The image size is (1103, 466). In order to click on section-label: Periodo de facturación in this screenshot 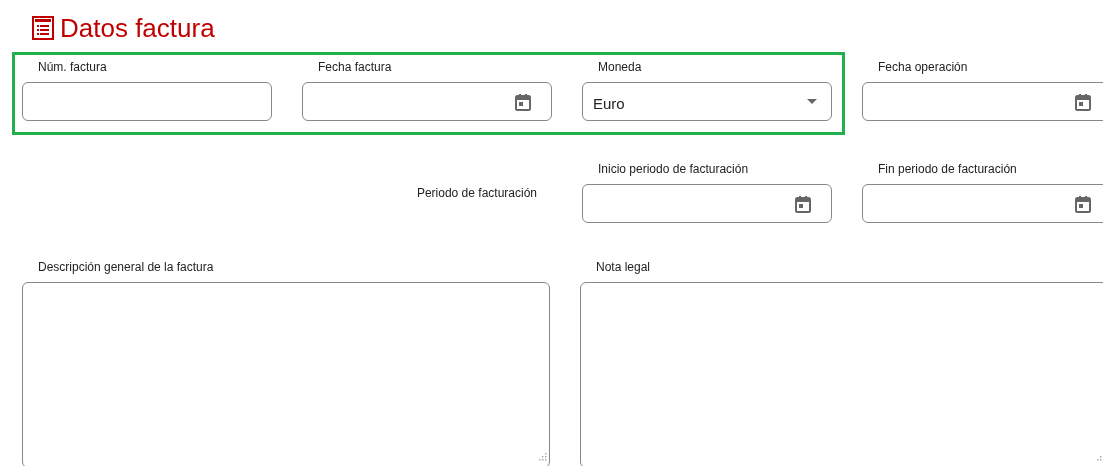, I will do `click(476, 193)`.